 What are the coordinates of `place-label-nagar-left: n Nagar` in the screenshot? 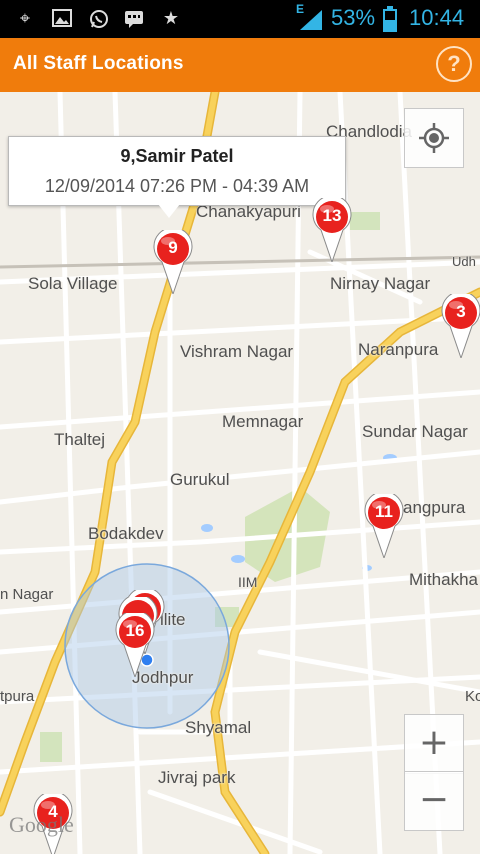 It's located at (27, 594).